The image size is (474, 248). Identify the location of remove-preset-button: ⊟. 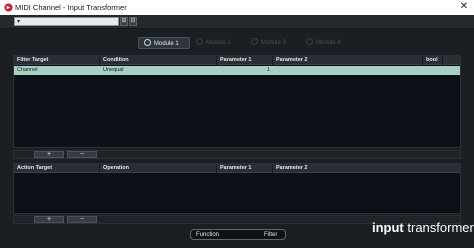
(133, 21).